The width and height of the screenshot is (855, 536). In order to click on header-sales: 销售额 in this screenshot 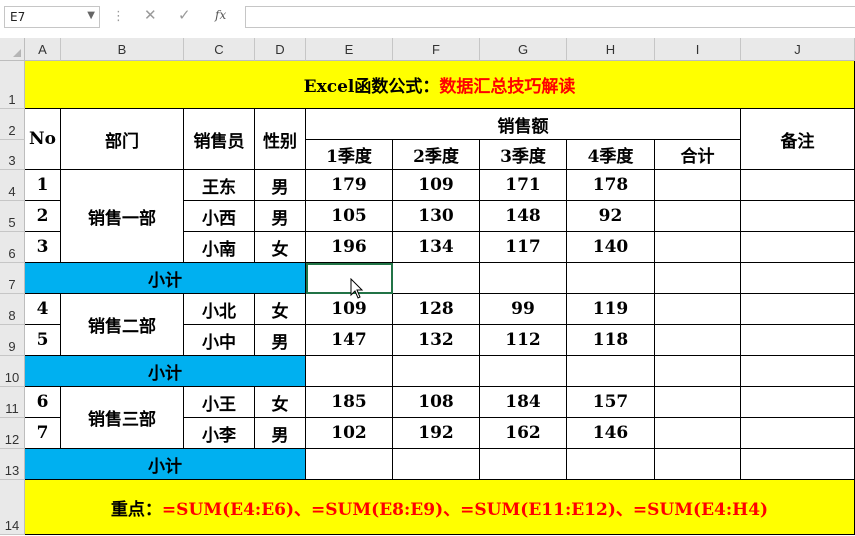, I will do `click(523, 124)`.